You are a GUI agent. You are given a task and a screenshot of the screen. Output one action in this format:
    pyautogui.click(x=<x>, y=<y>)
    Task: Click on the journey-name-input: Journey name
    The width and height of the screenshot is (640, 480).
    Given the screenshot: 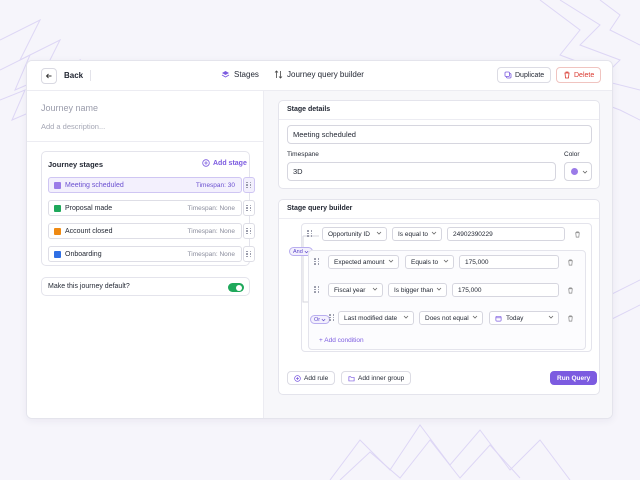 What is the action you would take?
    pyautogui.click(x=69, y=108)
    